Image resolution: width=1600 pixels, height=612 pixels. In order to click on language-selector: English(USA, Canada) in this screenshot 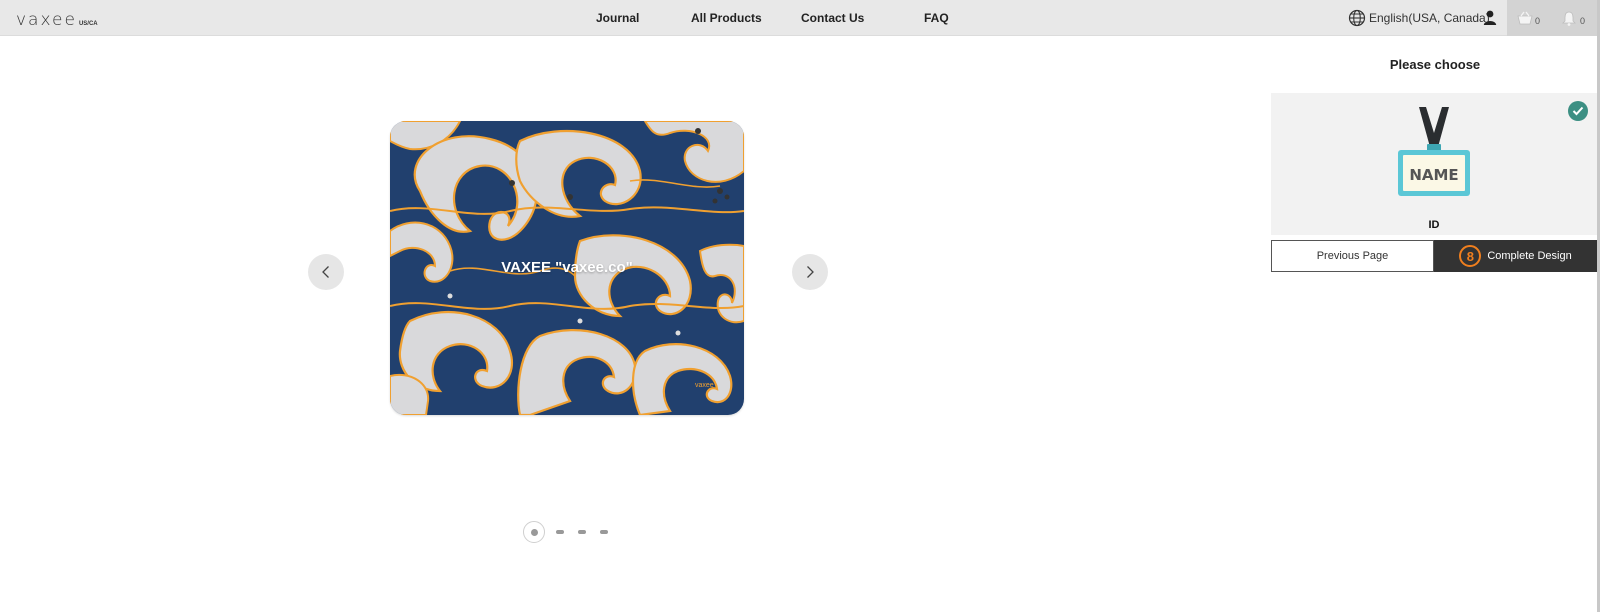, I will do `click(1419, 18)`.